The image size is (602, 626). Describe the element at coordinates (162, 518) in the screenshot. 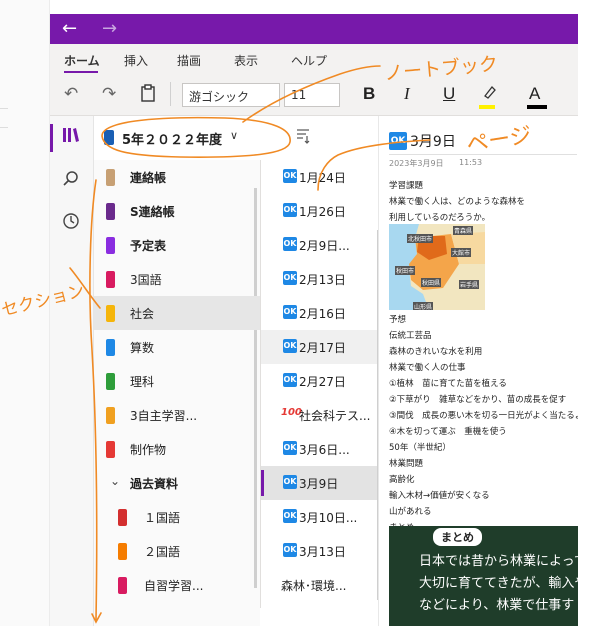

I see `section-label: １国語` at that location.